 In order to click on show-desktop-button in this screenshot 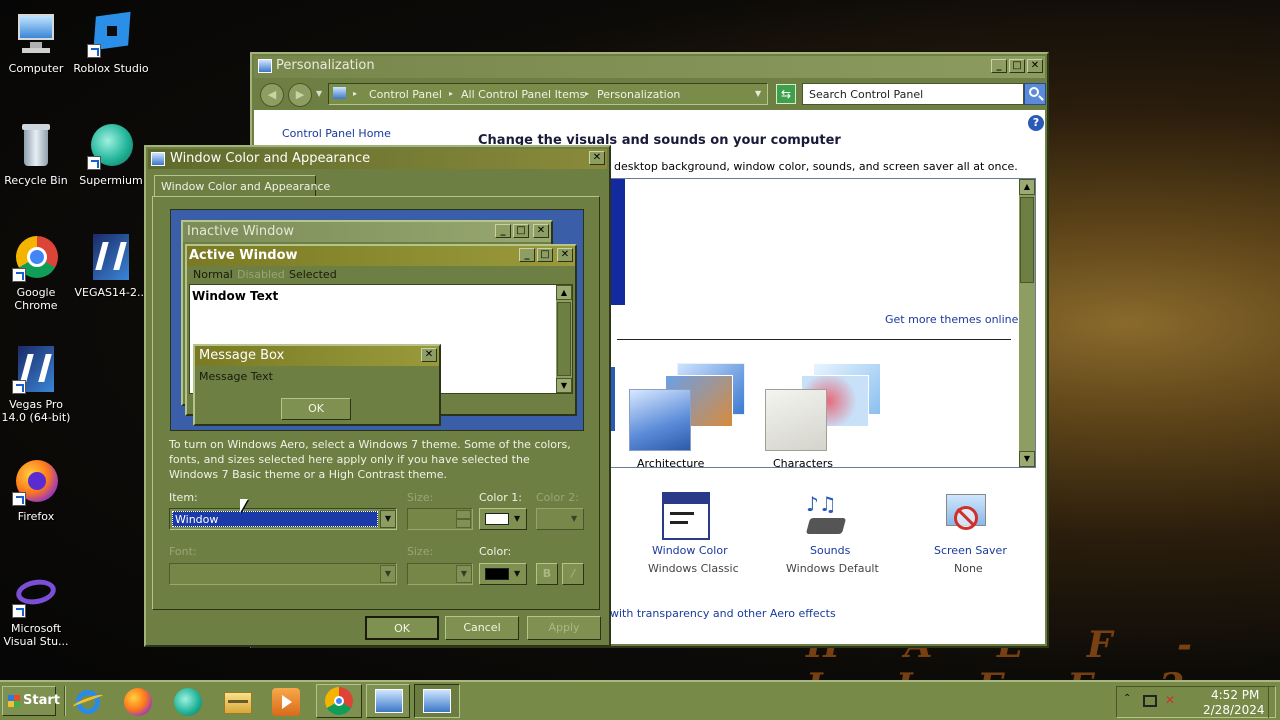, I will do `click(1273, 702)`.